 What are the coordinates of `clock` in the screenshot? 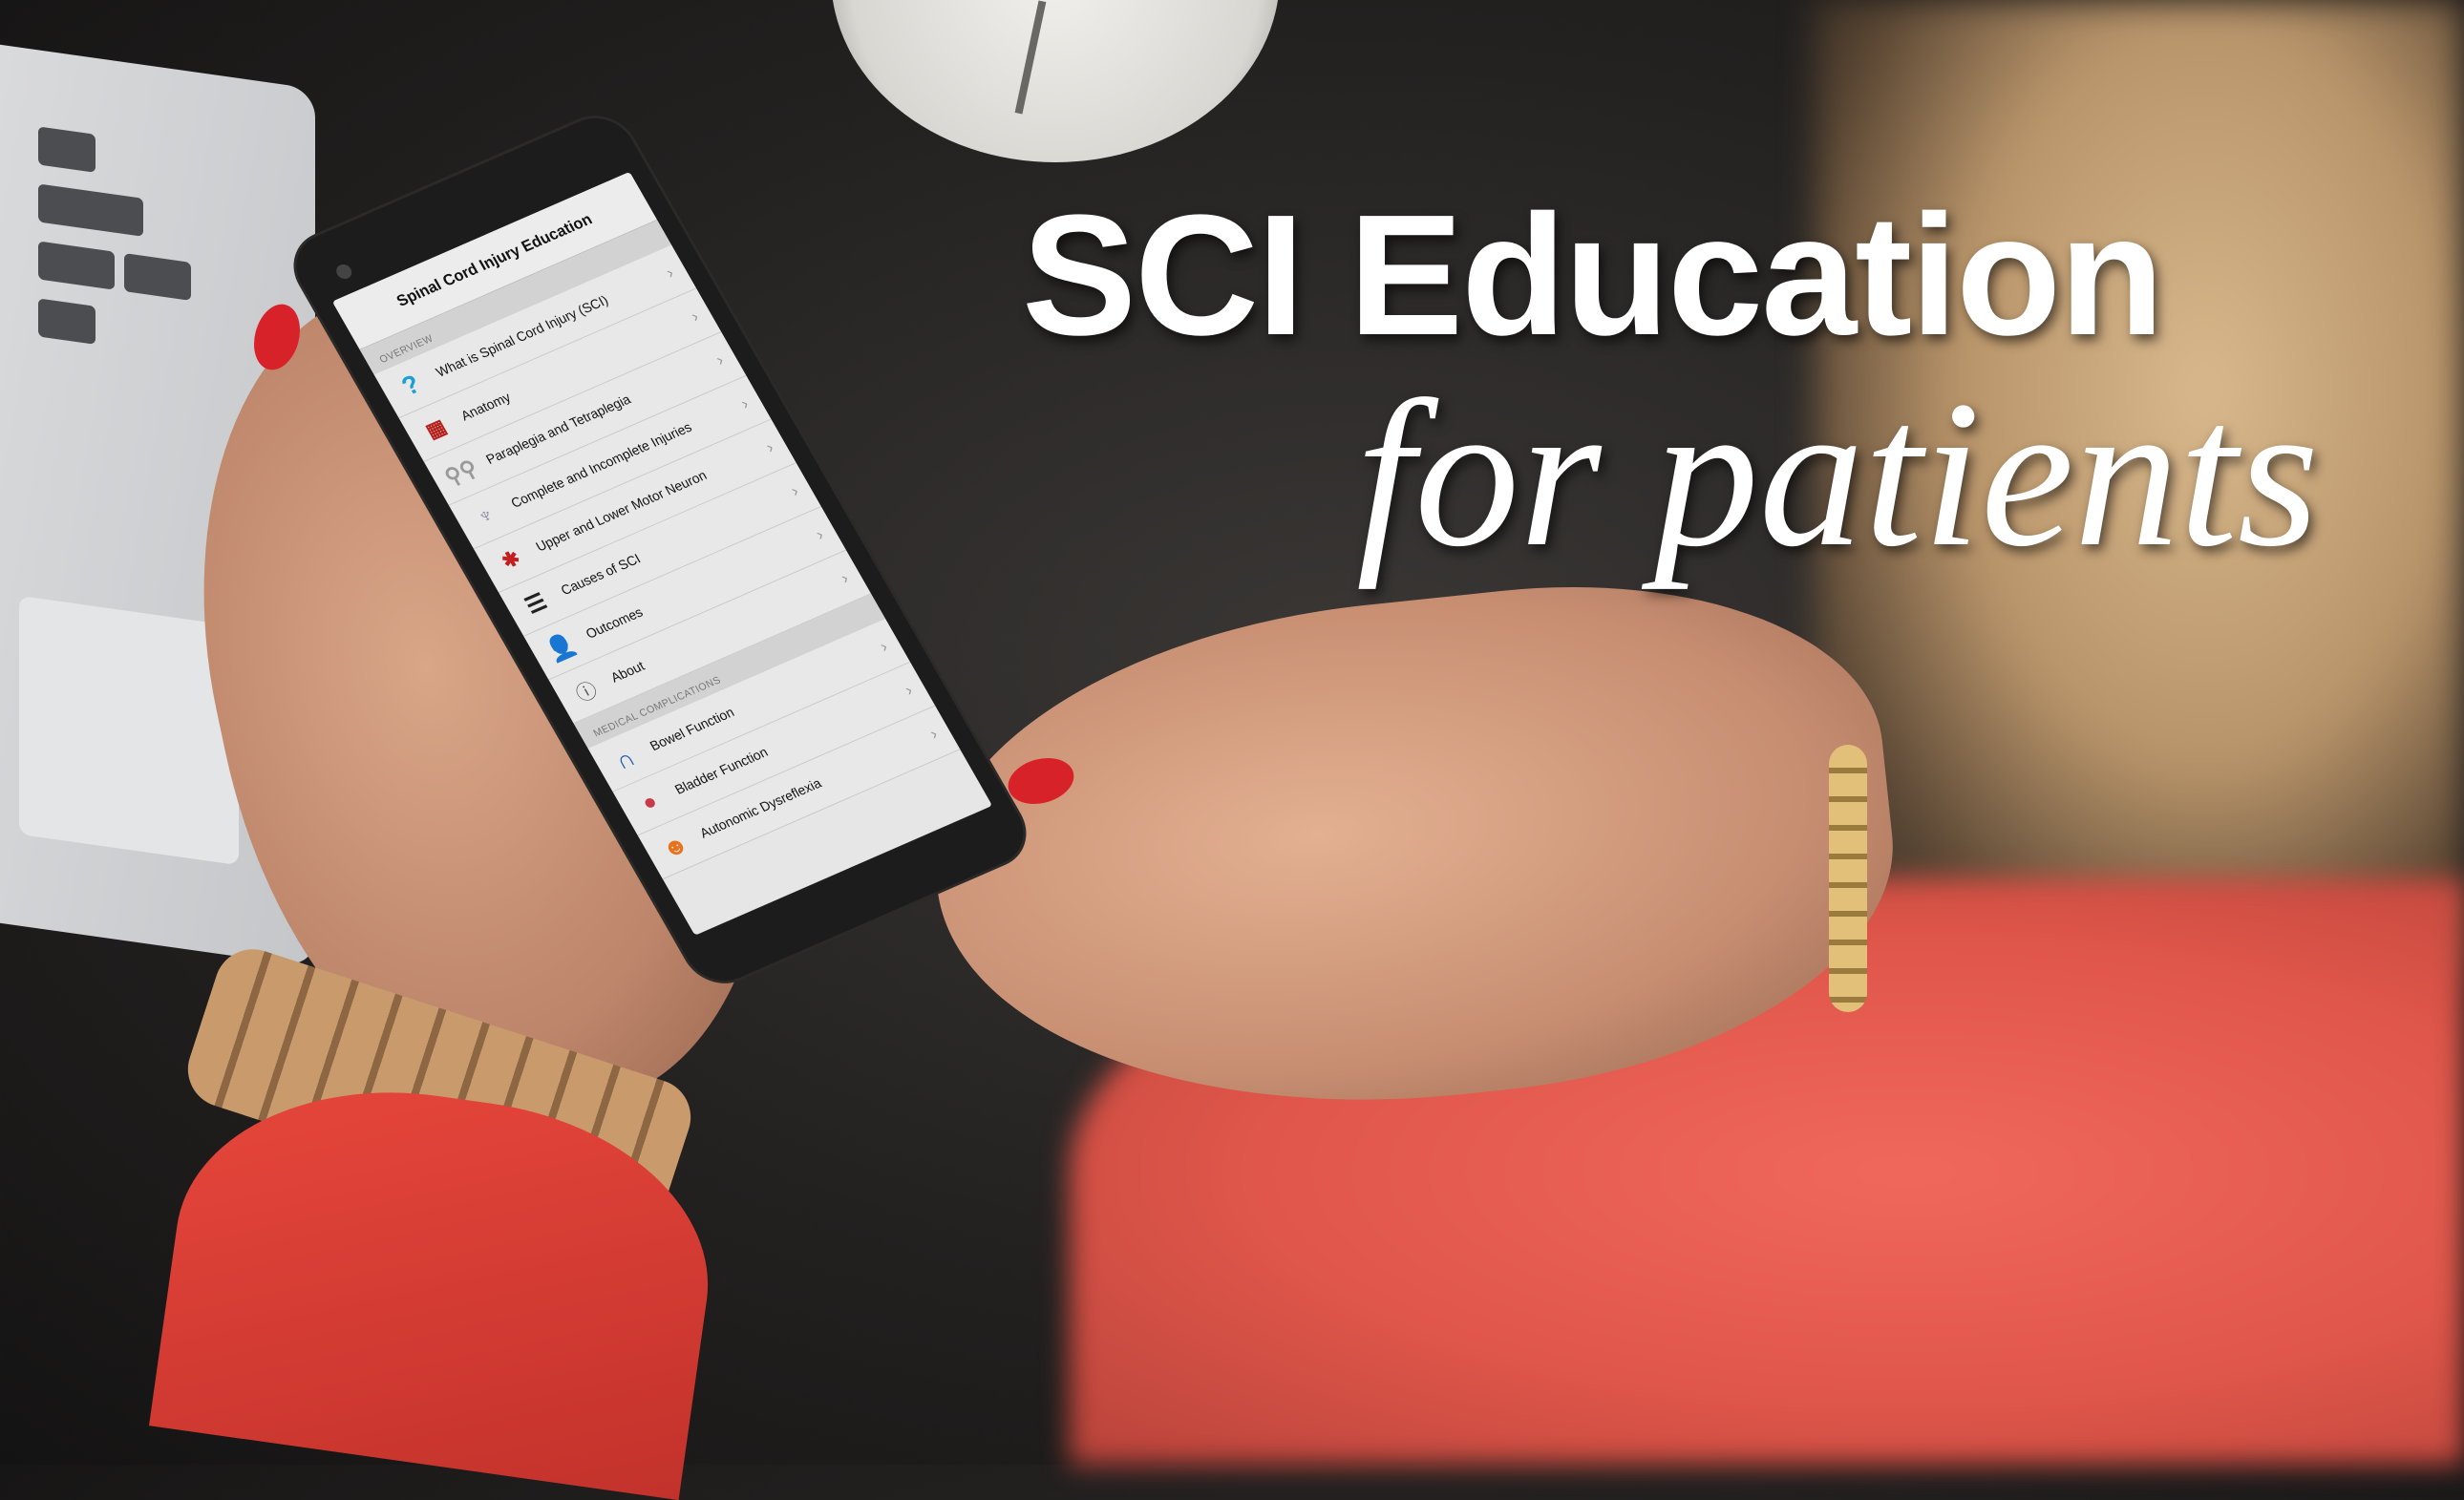 It's located at (1055, 81).